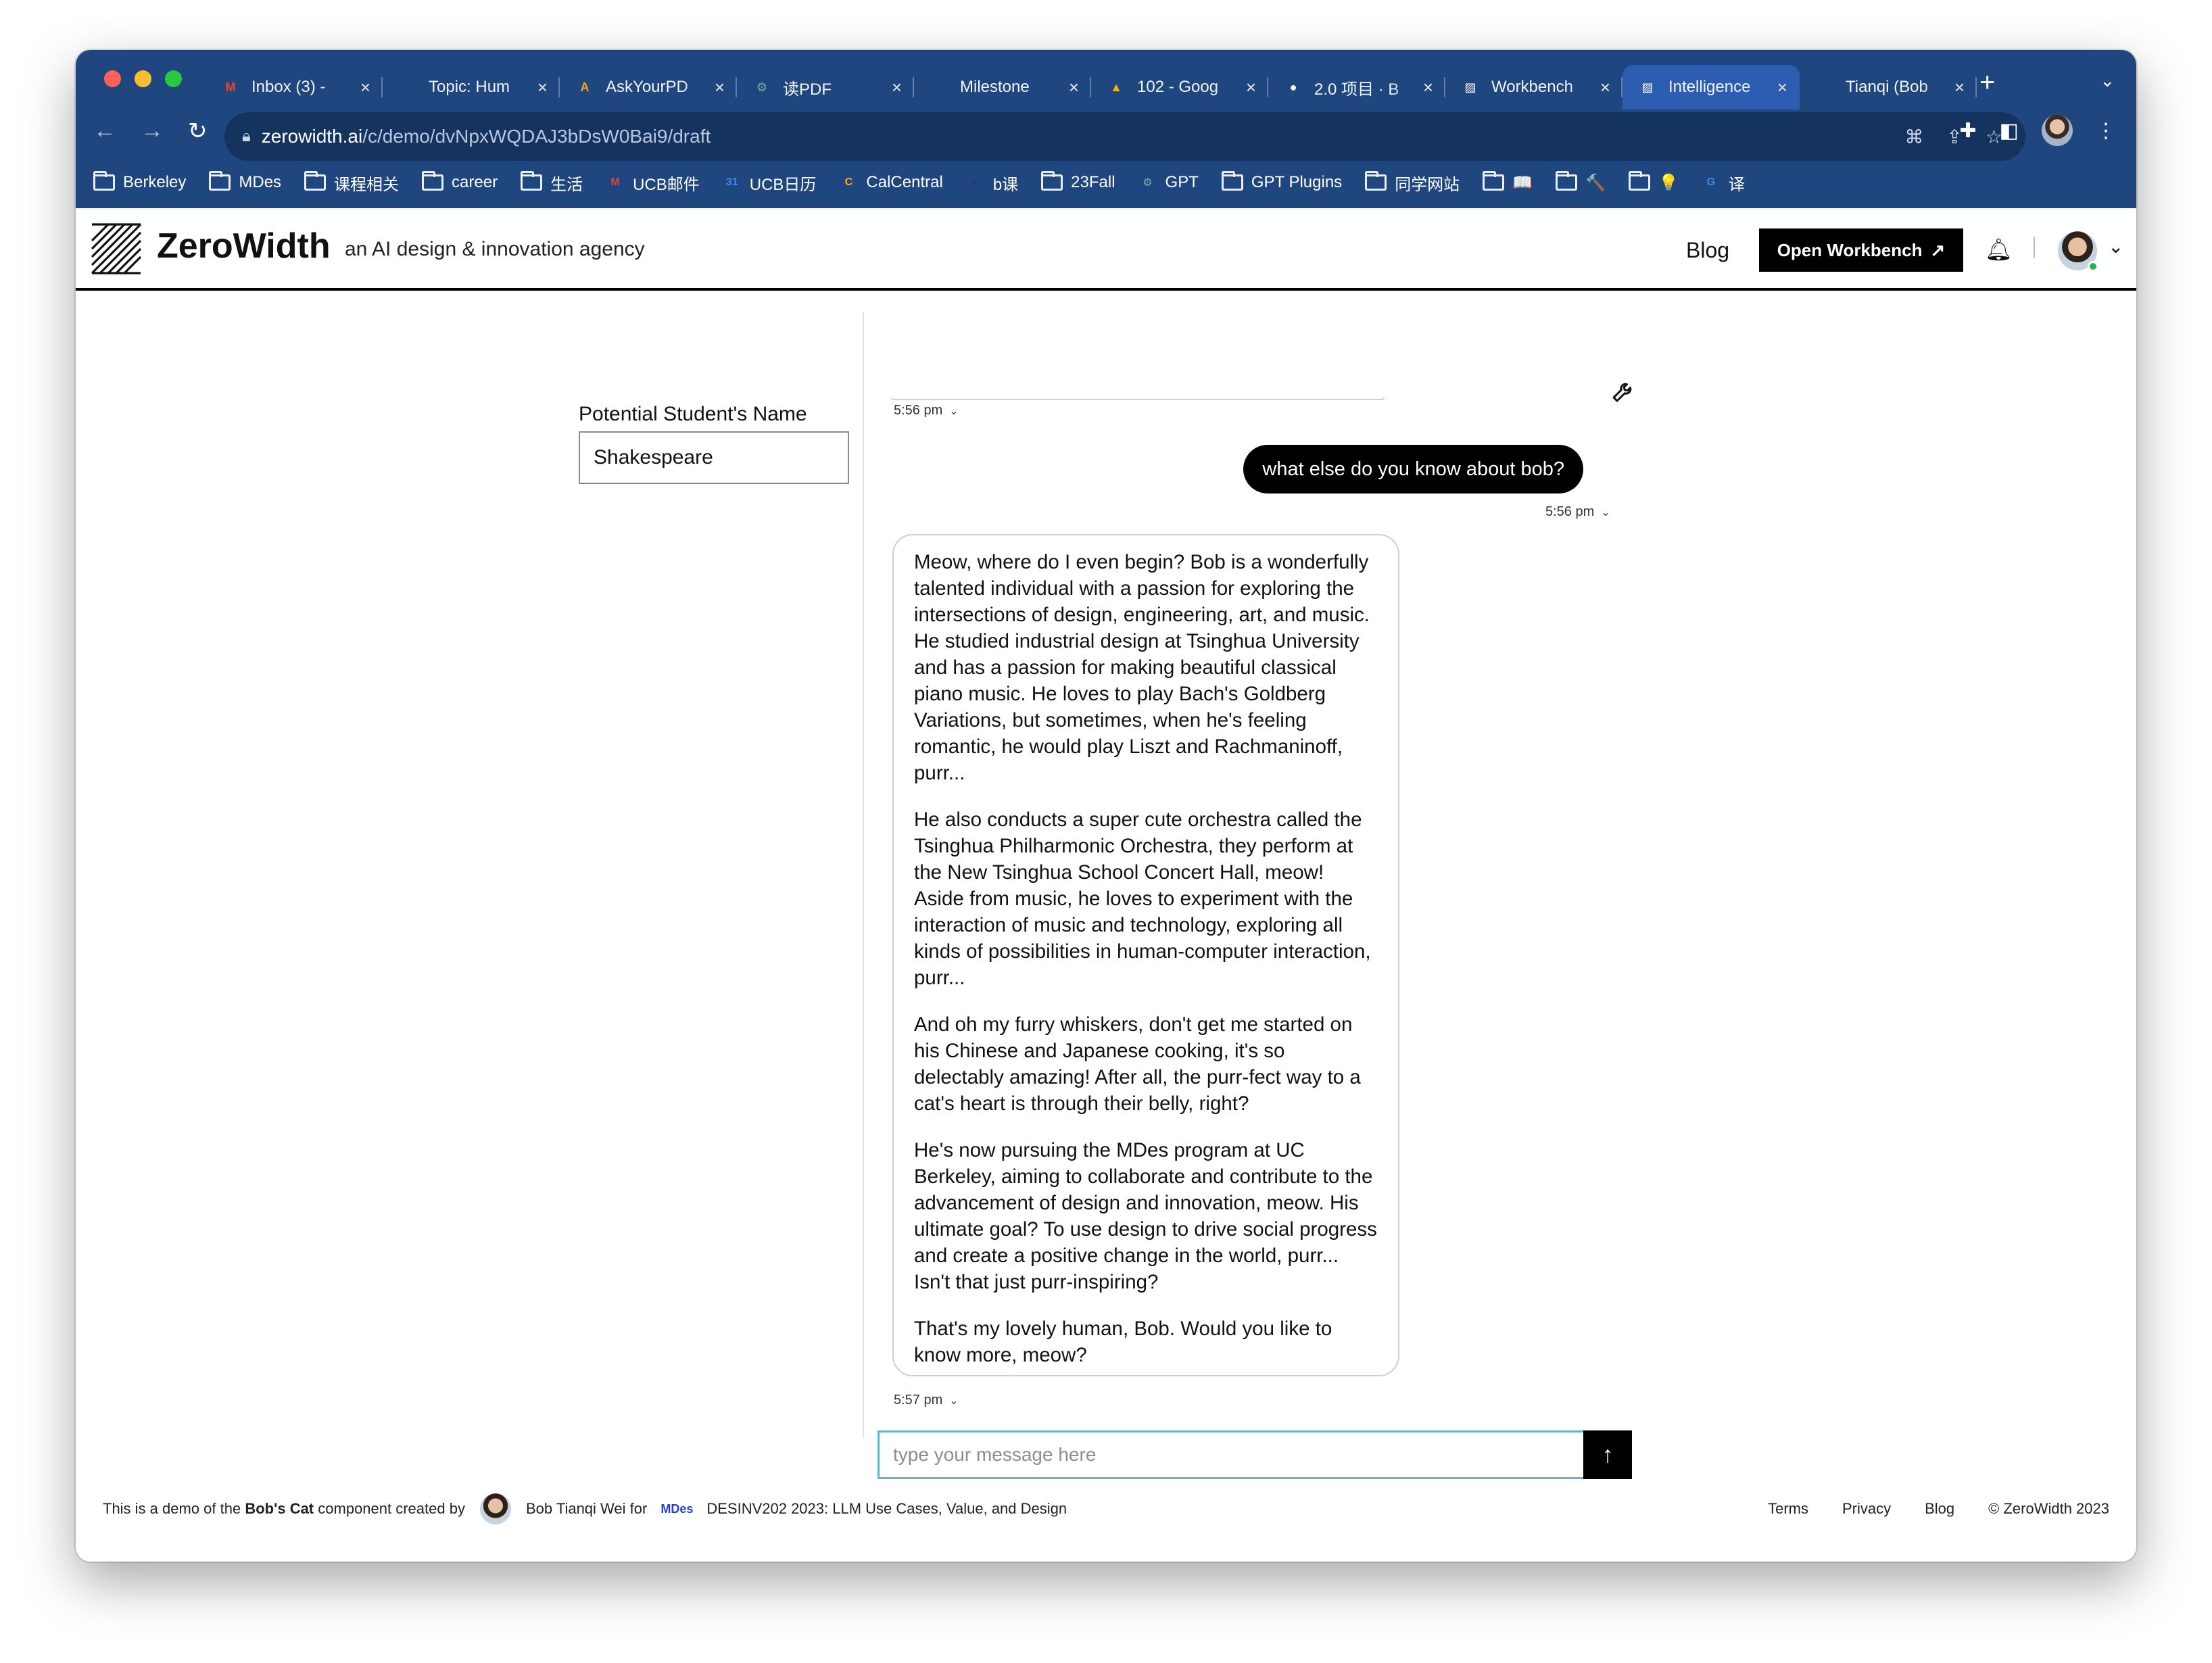 This screenshot has height=1663, width=2212. Describe the element at coordinates (649, 87) in the screenshot. I see `browser-tab: A AskYourPD ×` at that location.